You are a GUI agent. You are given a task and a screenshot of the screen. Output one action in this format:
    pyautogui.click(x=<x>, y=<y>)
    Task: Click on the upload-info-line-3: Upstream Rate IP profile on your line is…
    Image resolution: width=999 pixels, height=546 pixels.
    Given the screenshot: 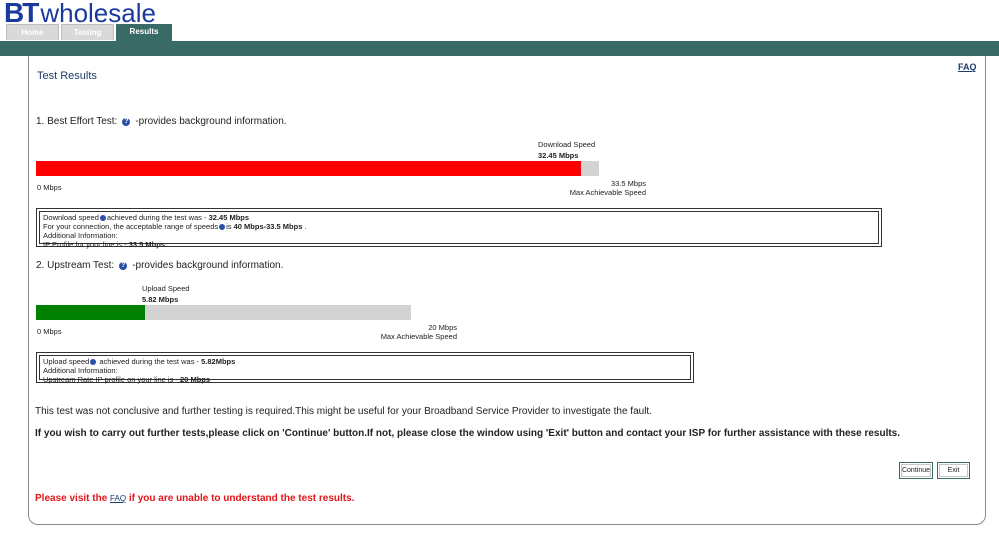 What is the action you would take?
    pyautogui.click(x=127, y=379)
    